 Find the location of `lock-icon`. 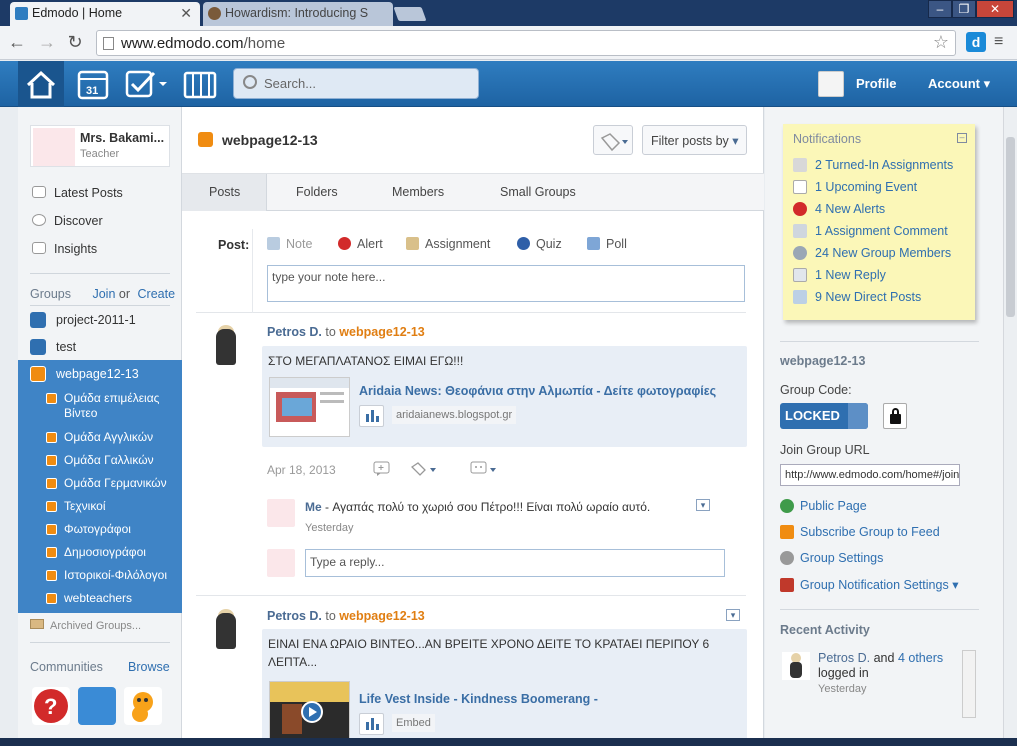

lock-icon is located at coordinates (895, 416).